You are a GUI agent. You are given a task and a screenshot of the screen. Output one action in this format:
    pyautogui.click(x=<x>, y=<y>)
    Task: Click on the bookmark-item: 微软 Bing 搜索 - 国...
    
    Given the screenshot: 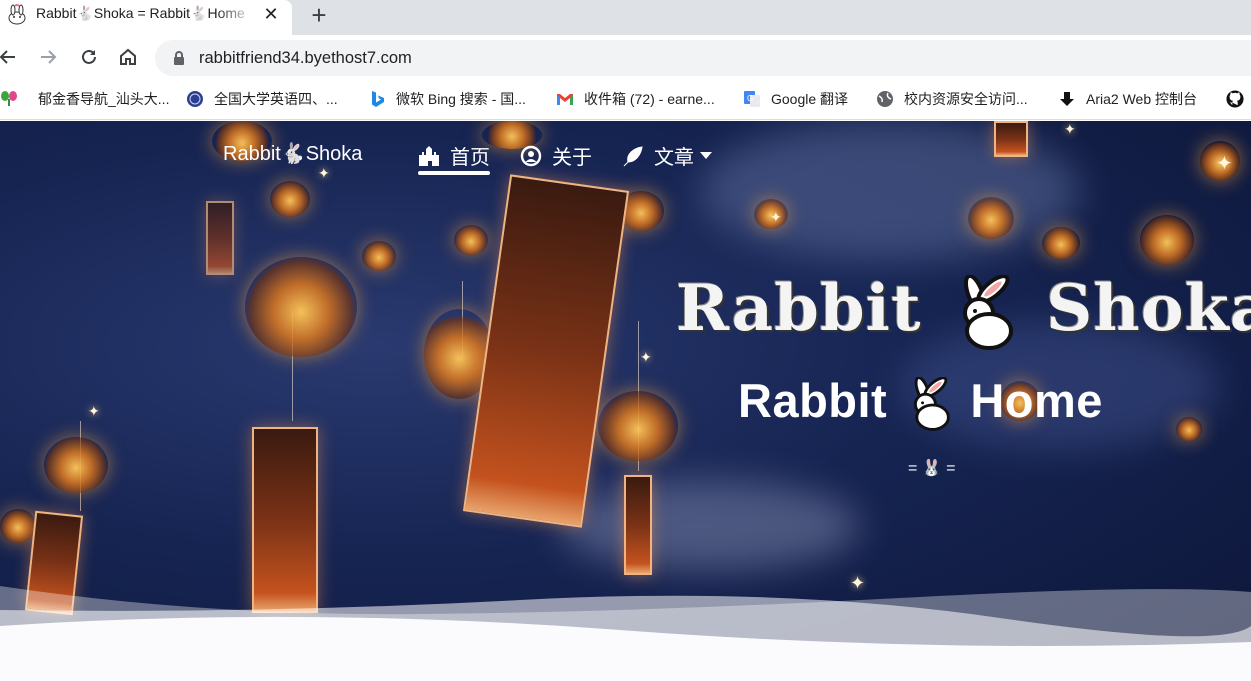 What is the action you would take?
    pyautogui.click(x=447, y=99)
    